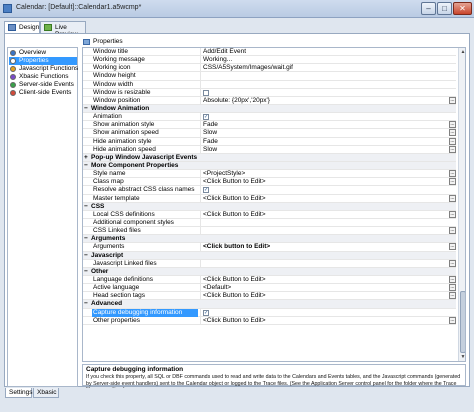 Image resolution: width=474 pixels, height=412 pixels. What do you see at coordinates (269, 239) in the screenshot?
I see `property-category: − Arguments` at bounding box center [269, 239].